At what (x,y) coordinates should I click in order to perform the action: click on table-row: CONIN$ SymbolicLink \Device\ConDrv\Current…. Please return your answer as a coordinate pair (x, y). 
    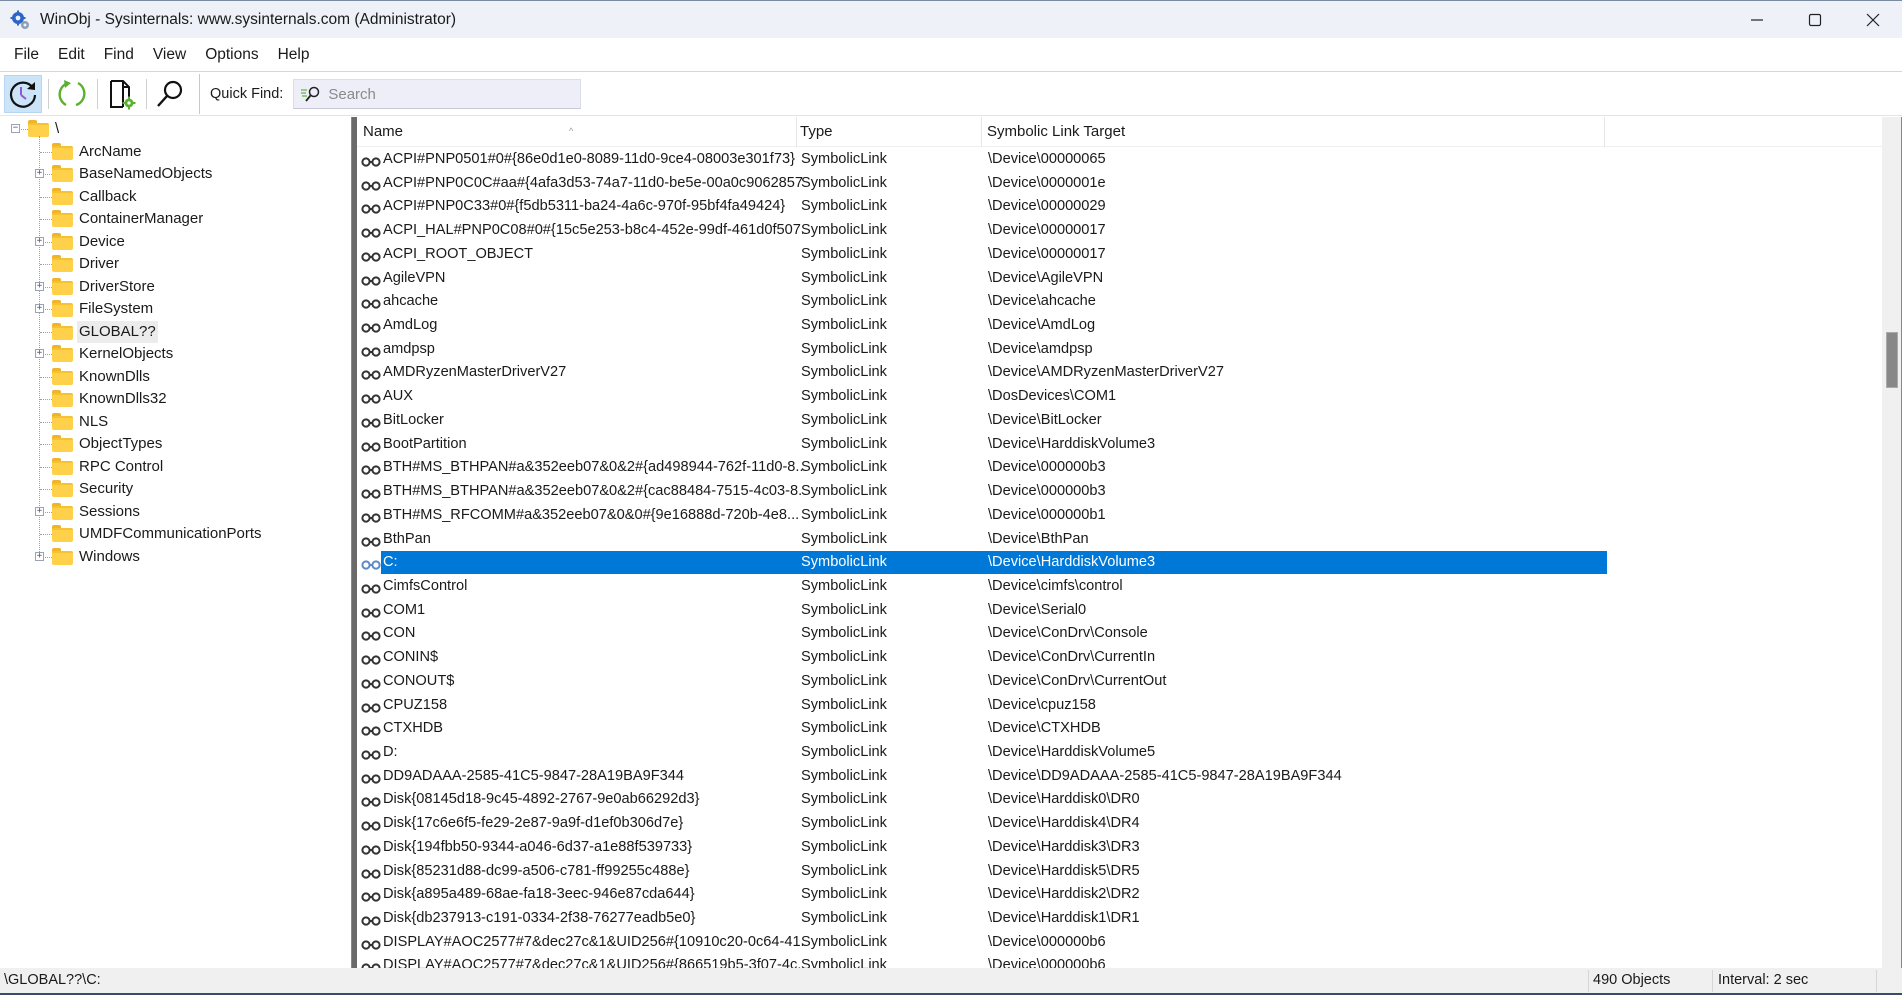
    Looking at the image, I should click on (982, 658).